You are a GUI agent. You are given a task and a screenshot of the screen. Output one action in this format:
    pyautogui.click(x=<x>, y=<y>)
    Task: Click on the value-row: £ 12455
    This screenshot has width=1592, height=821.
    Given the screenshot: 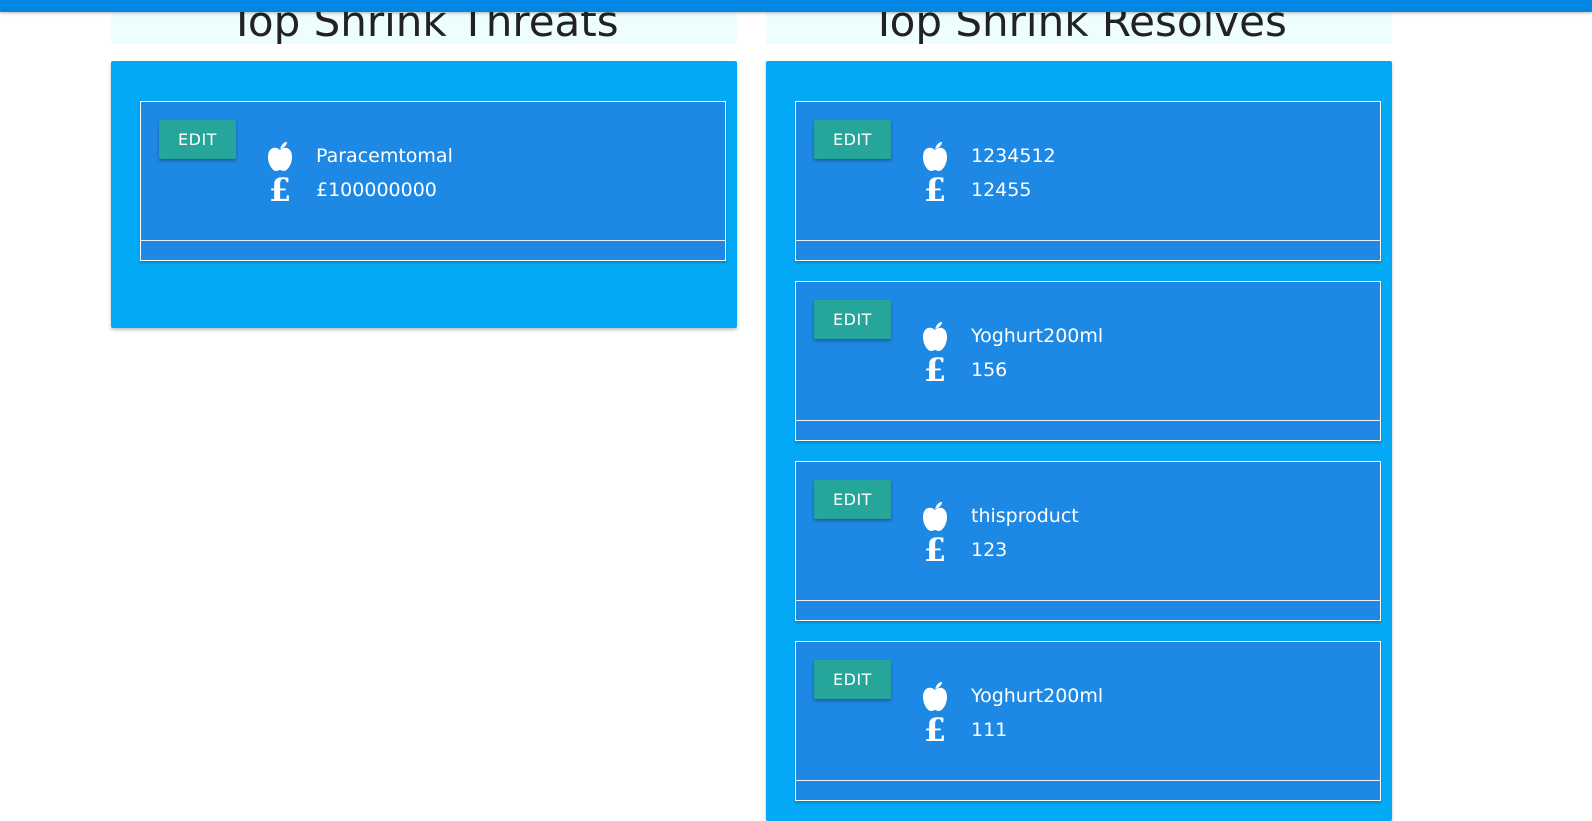 What is the action you would take?
    pyautogui.click(x=976, y=190)
    